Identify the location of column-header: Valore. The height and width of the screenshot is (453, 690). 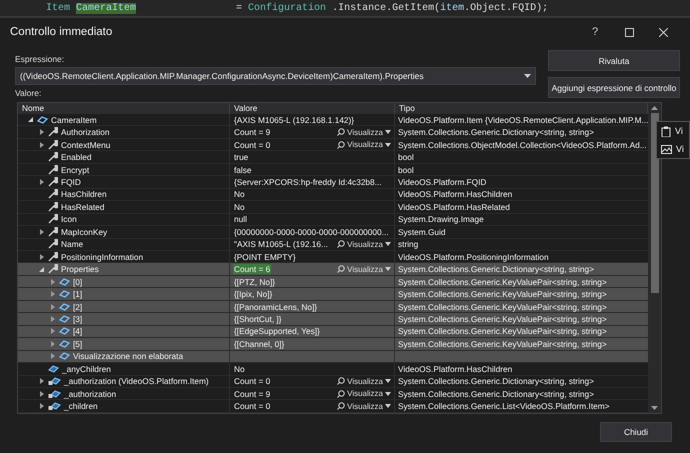
(312, 108).